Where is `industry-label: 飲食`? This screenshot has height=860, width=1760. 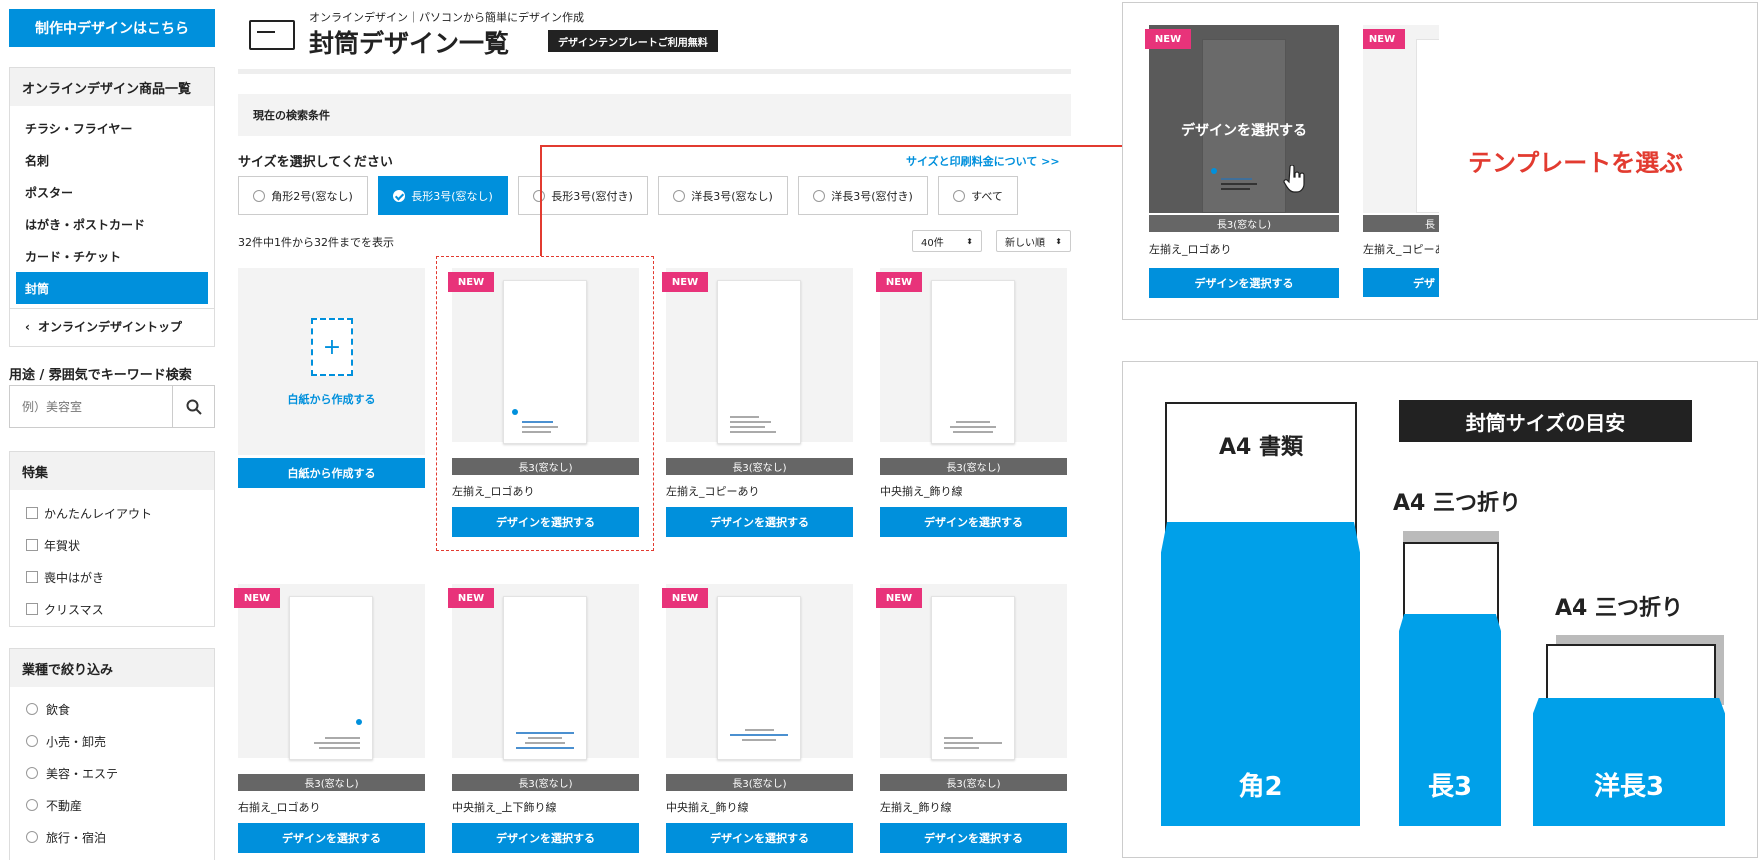
industry-label: 飲食 is located at coordinates (58, 709).